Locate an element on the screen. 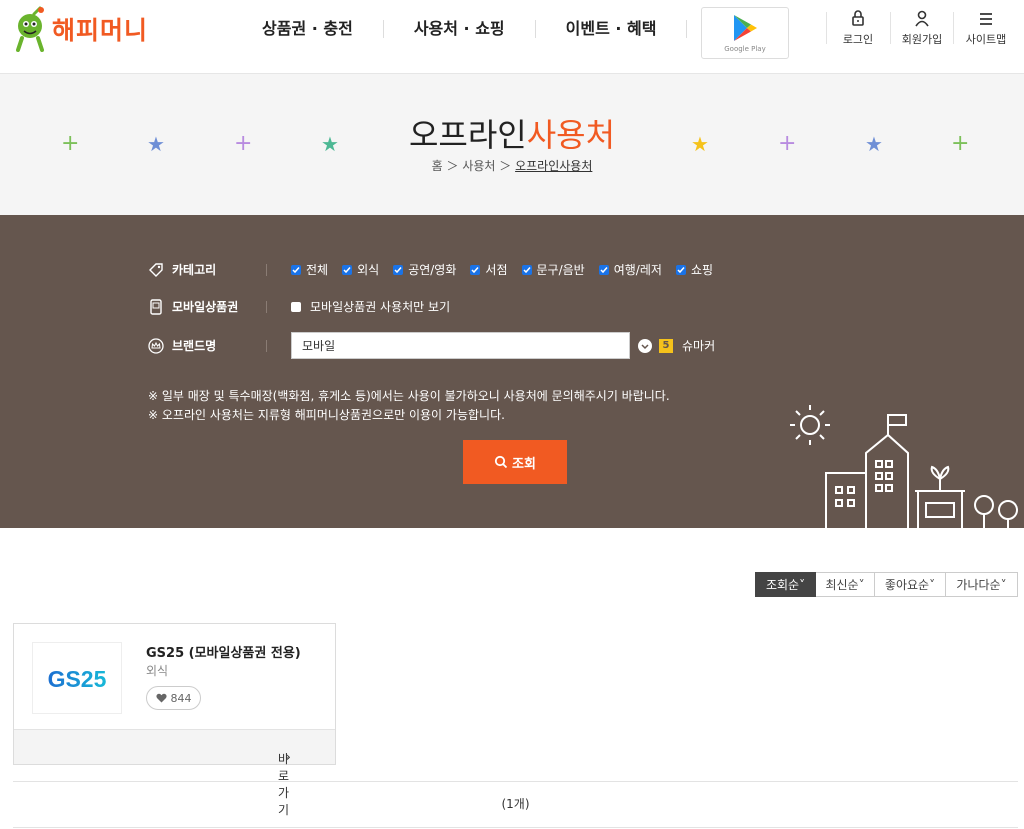  checkbox-label: 서점 is located at coordinates (496, 270).